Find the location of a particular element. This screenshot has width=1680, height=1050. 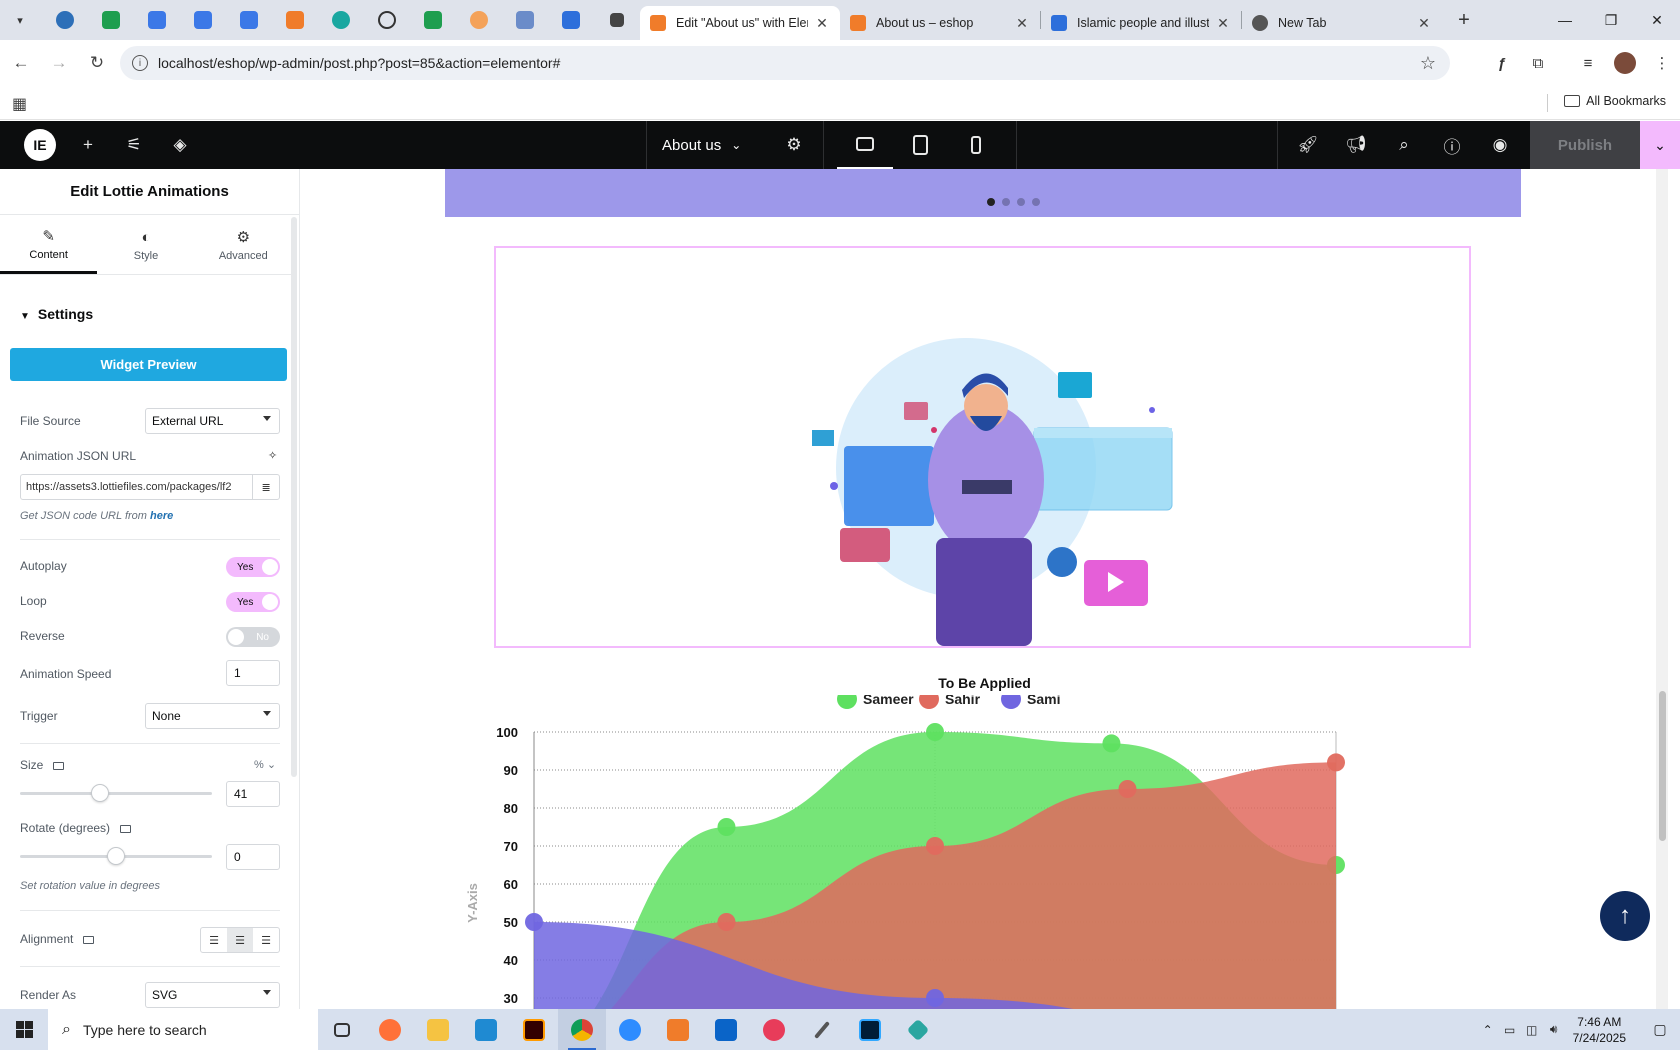

add-element-icon: + is located at coordinates (88, 145).